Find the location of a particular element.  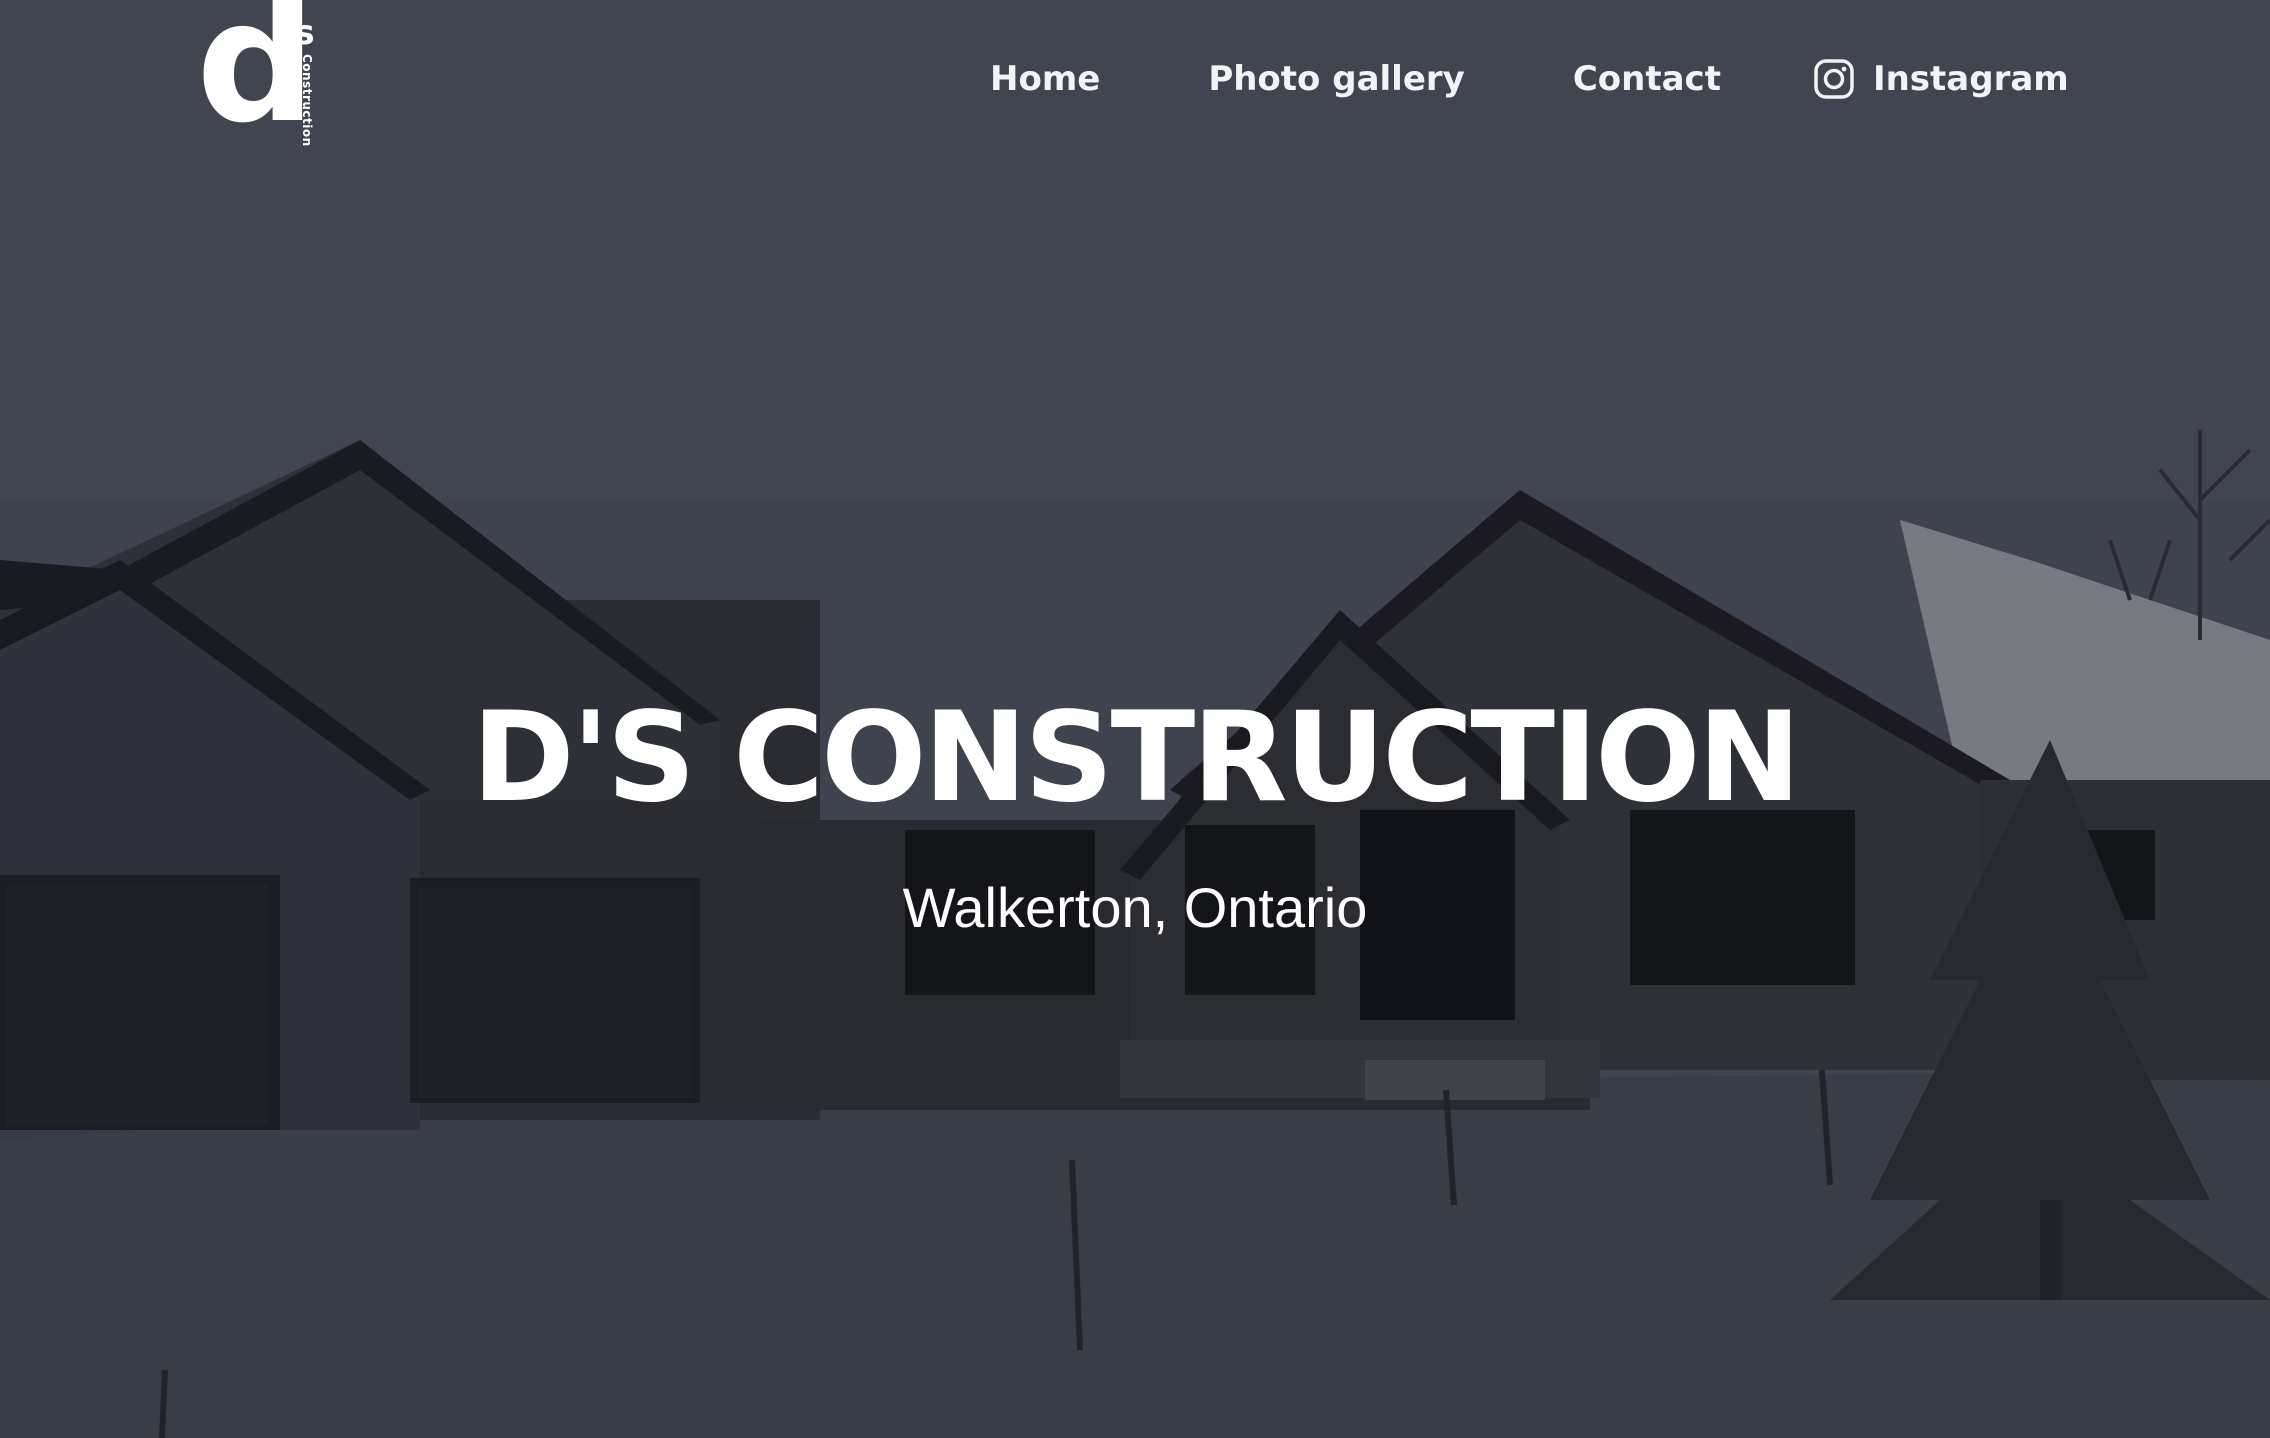

nav-link-instagram: Instagram is located at coordinates (1941, 79).